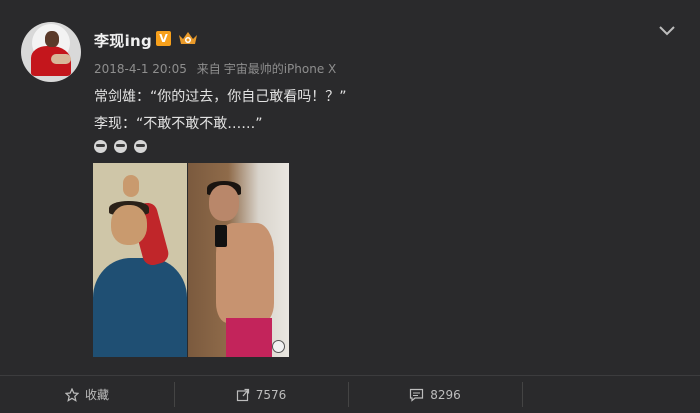  I want to click on phone-in-photo, so click(221, 236).